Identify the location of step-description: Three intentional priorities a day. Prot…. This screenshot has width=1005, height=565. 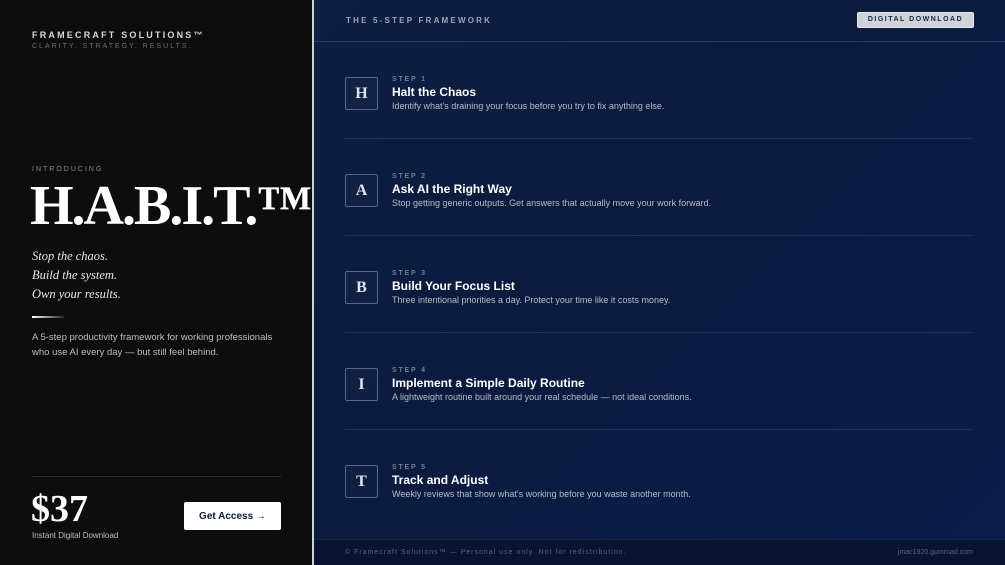
(531, 300).